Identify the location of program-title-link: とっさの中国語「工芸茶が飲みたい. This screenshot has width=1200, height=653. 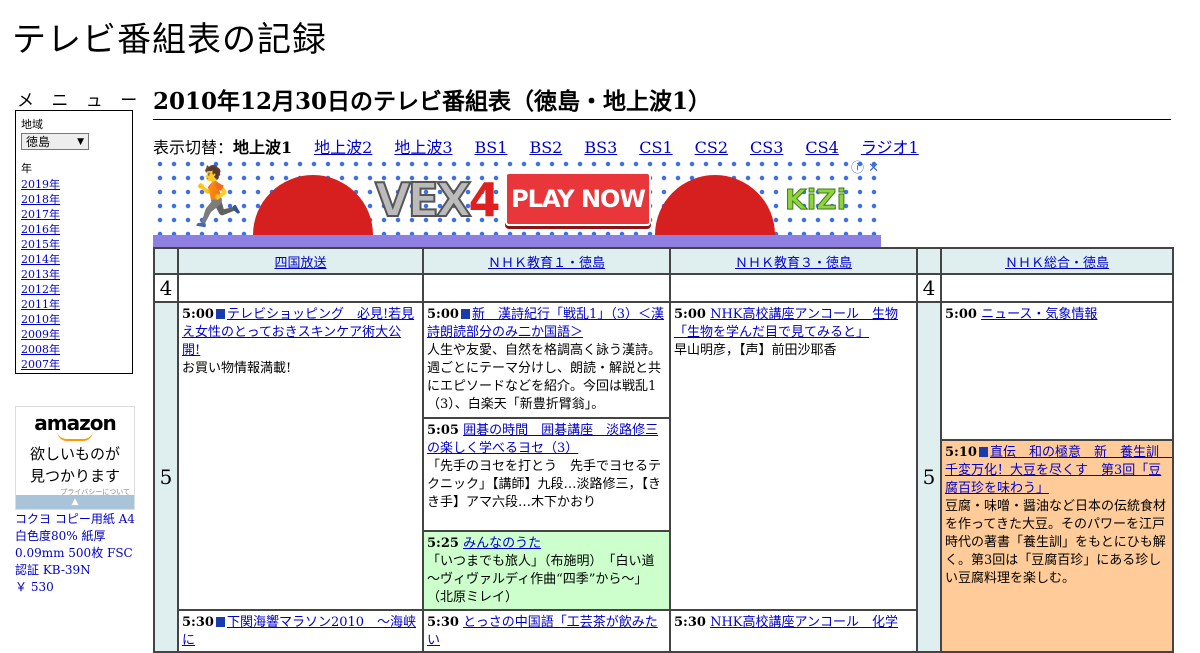
(542, 631).